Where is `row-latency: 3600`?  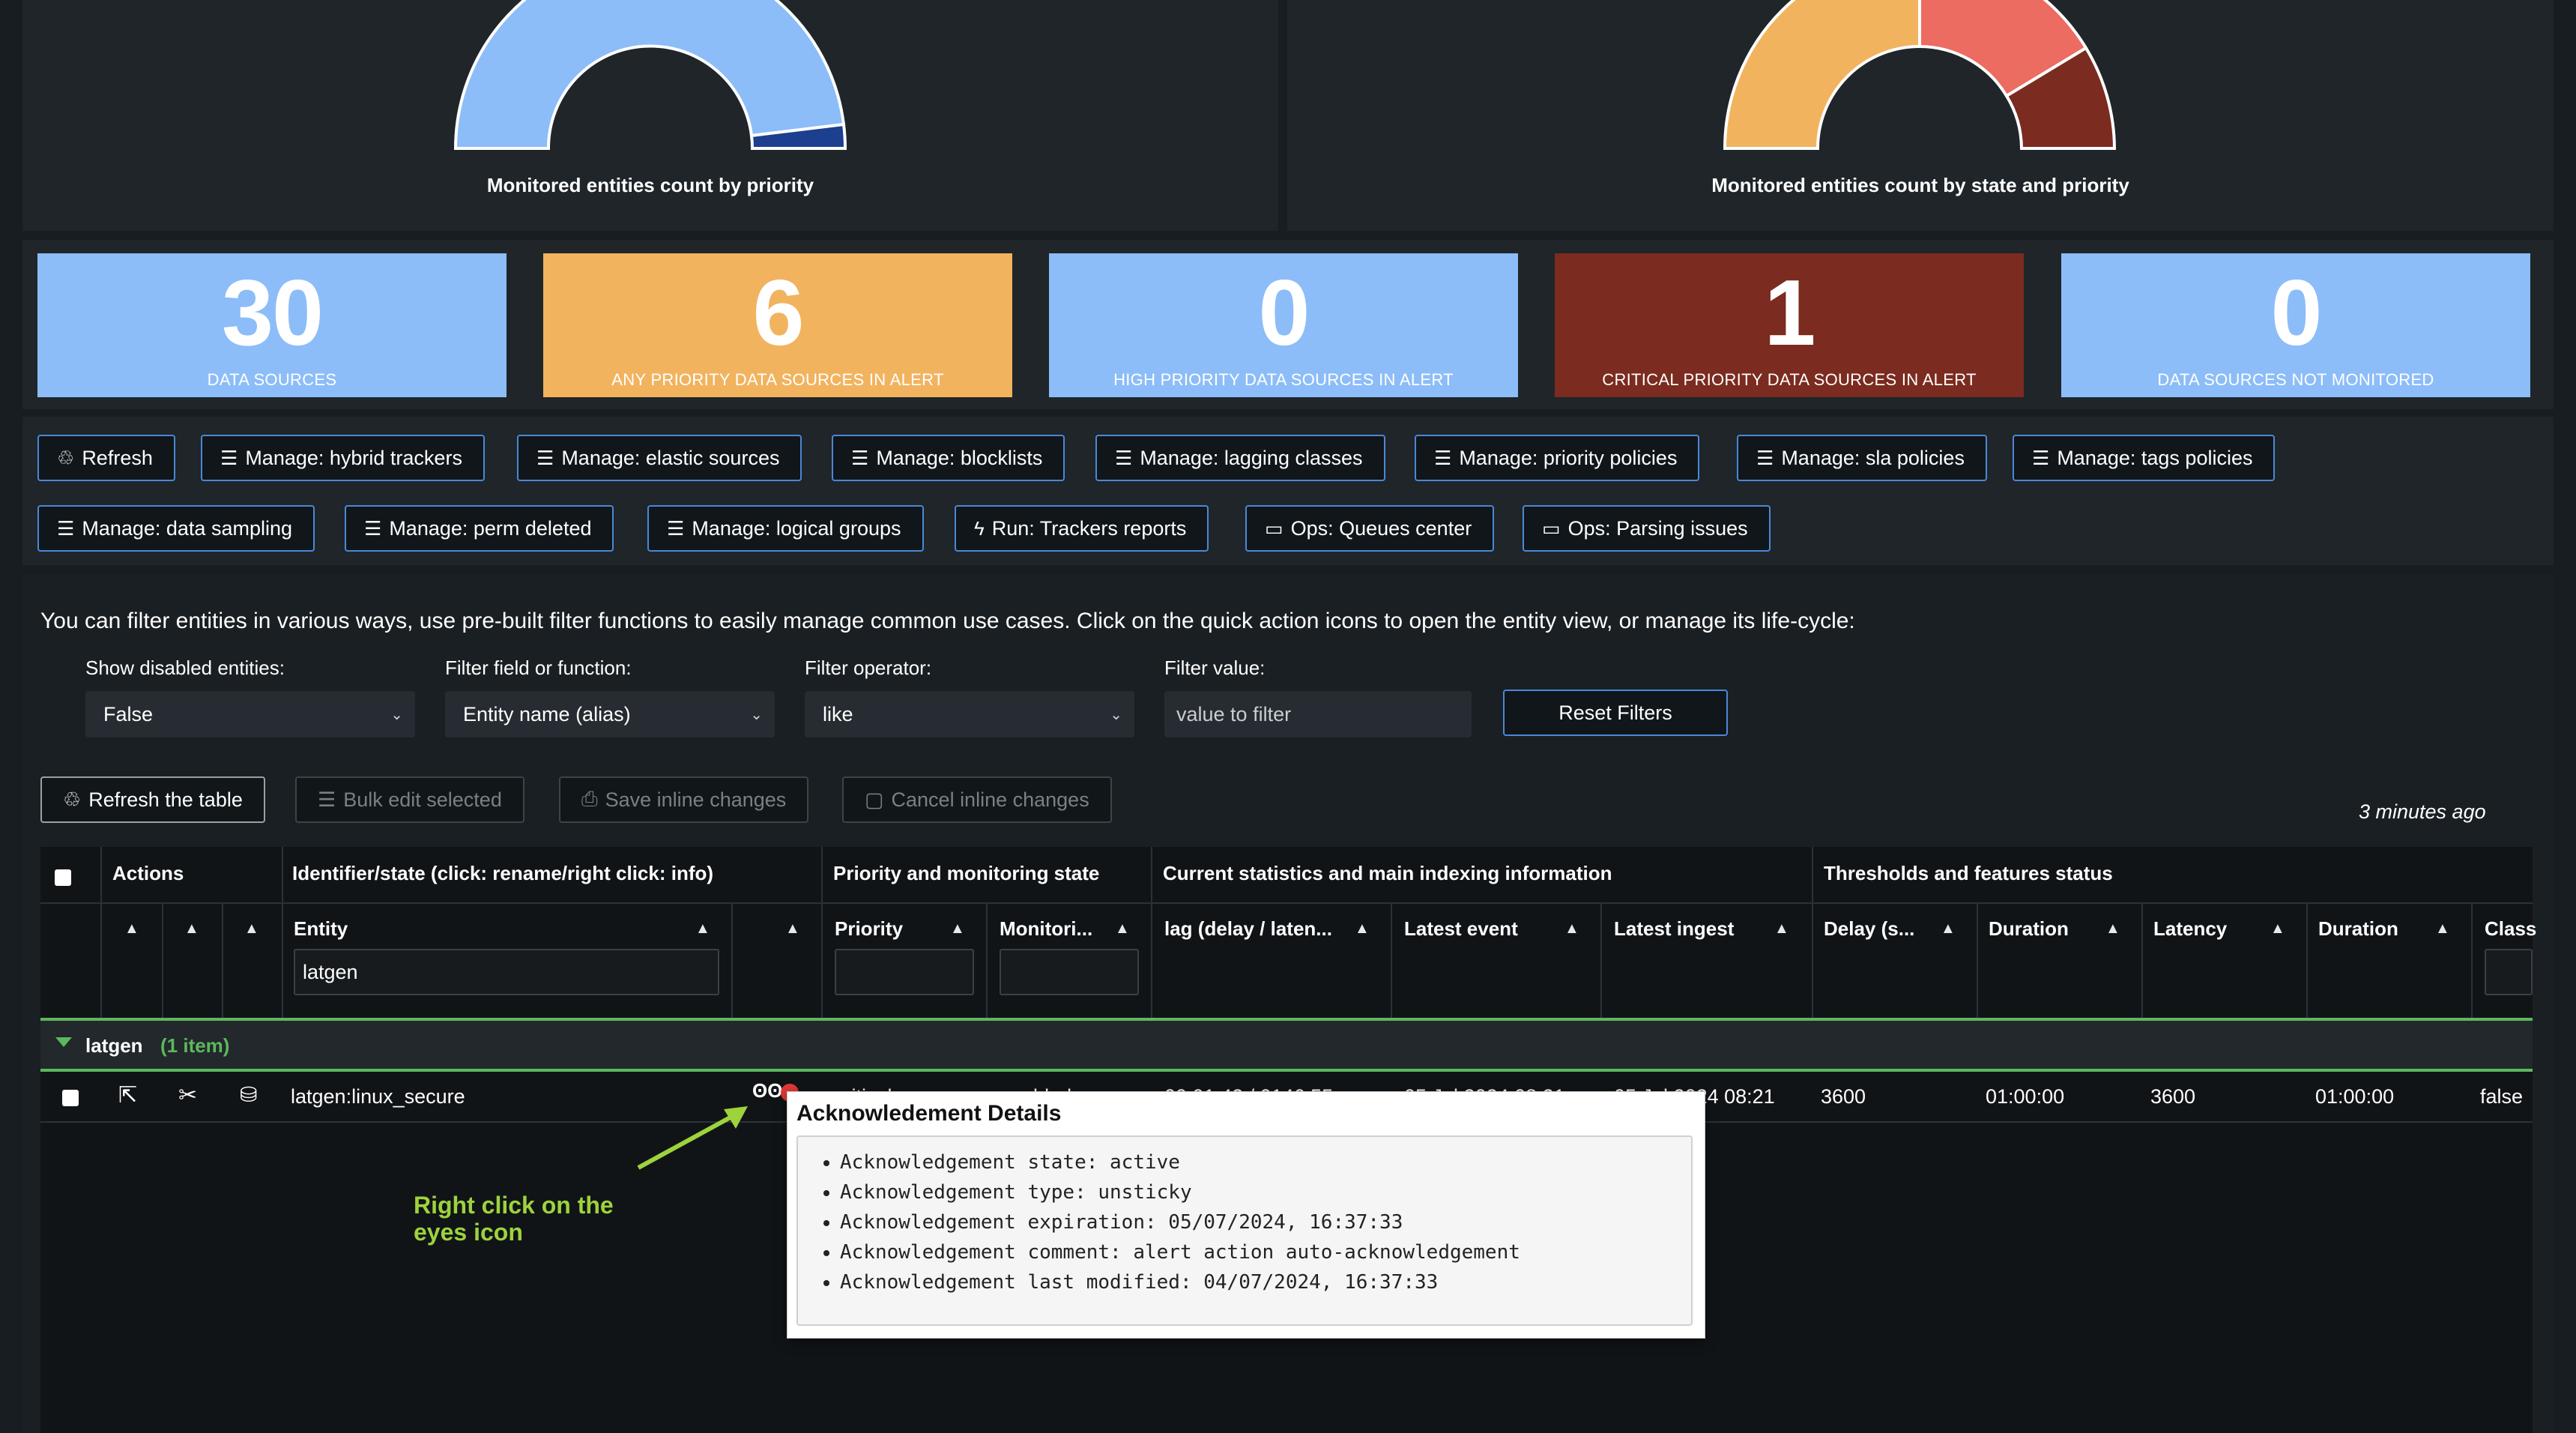
row-latency: 3600 is located at coordinates (2173, 1096).